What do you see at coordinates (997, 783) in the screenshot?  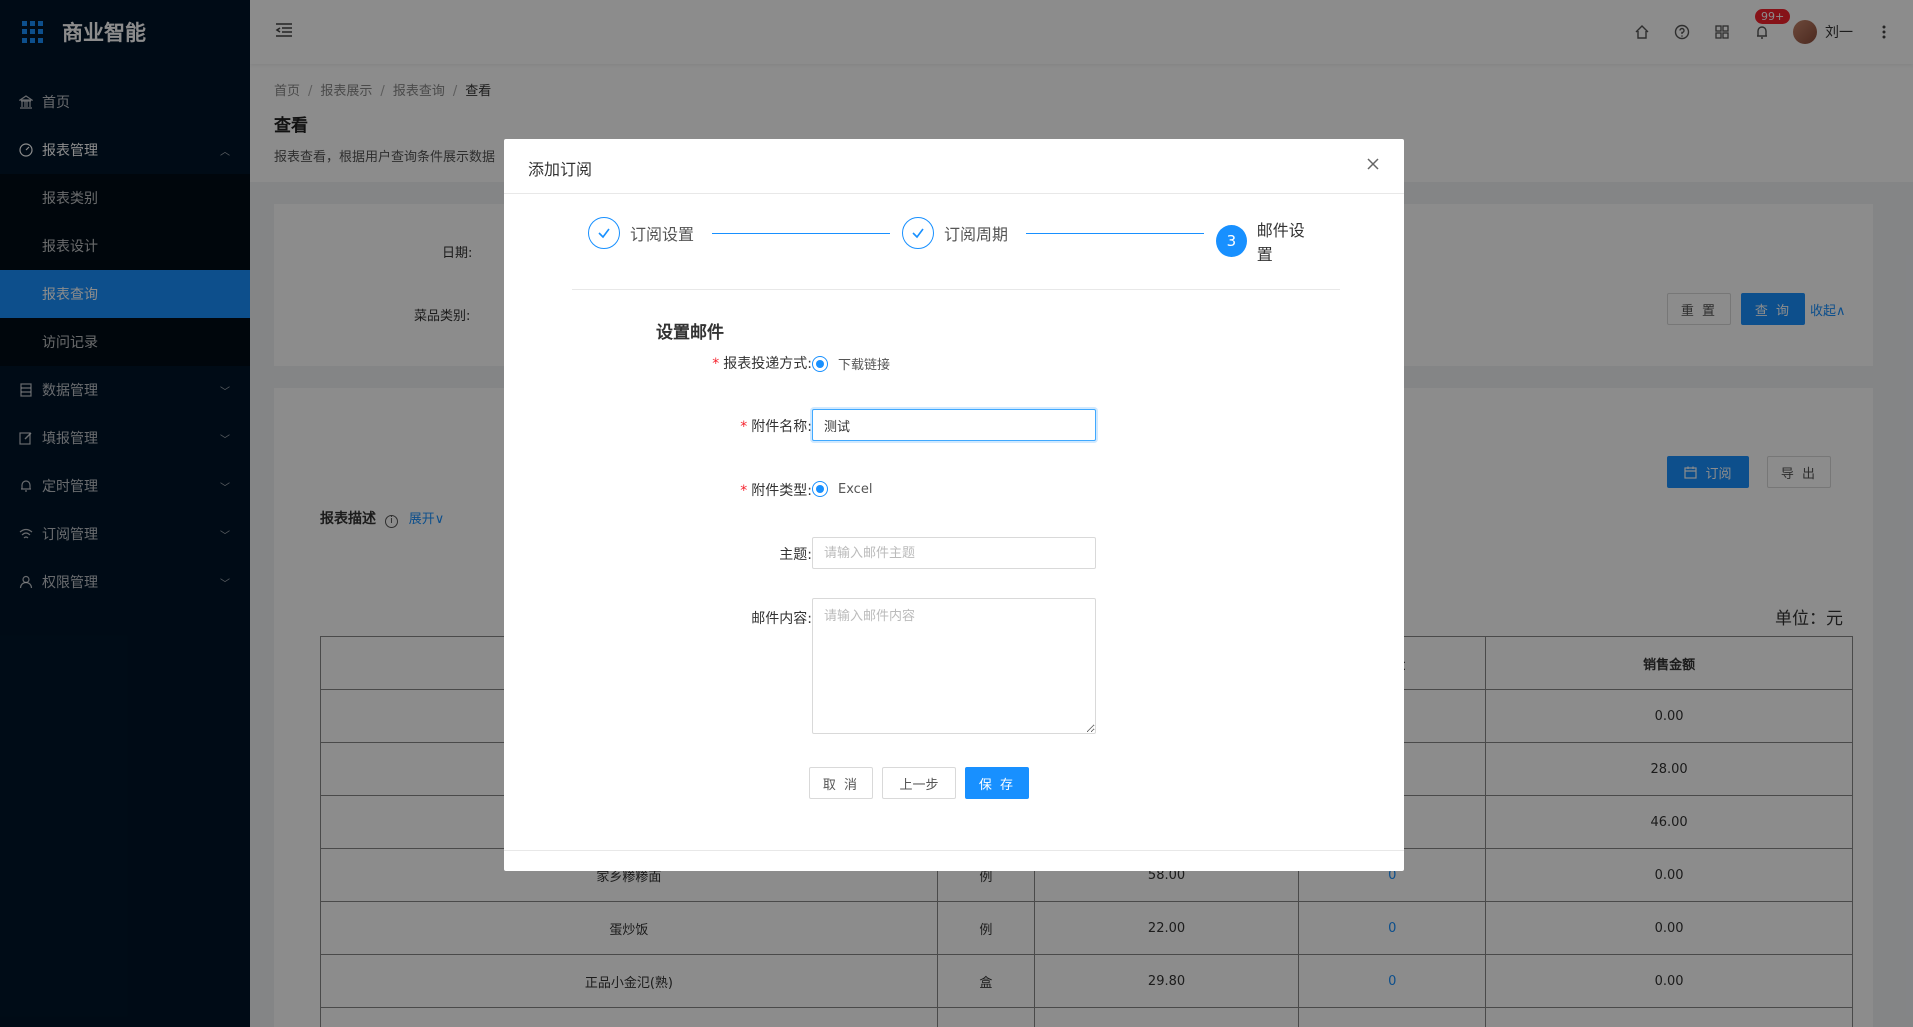 I see `save-button: 保 存` at bounding box center [997, 783].